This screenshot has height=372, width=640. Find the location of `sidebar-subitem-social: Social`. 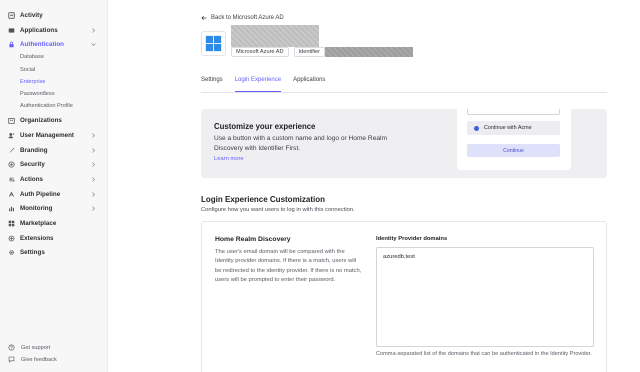

sidebar-subitem-social: Social is located at coordinates (27, 70).